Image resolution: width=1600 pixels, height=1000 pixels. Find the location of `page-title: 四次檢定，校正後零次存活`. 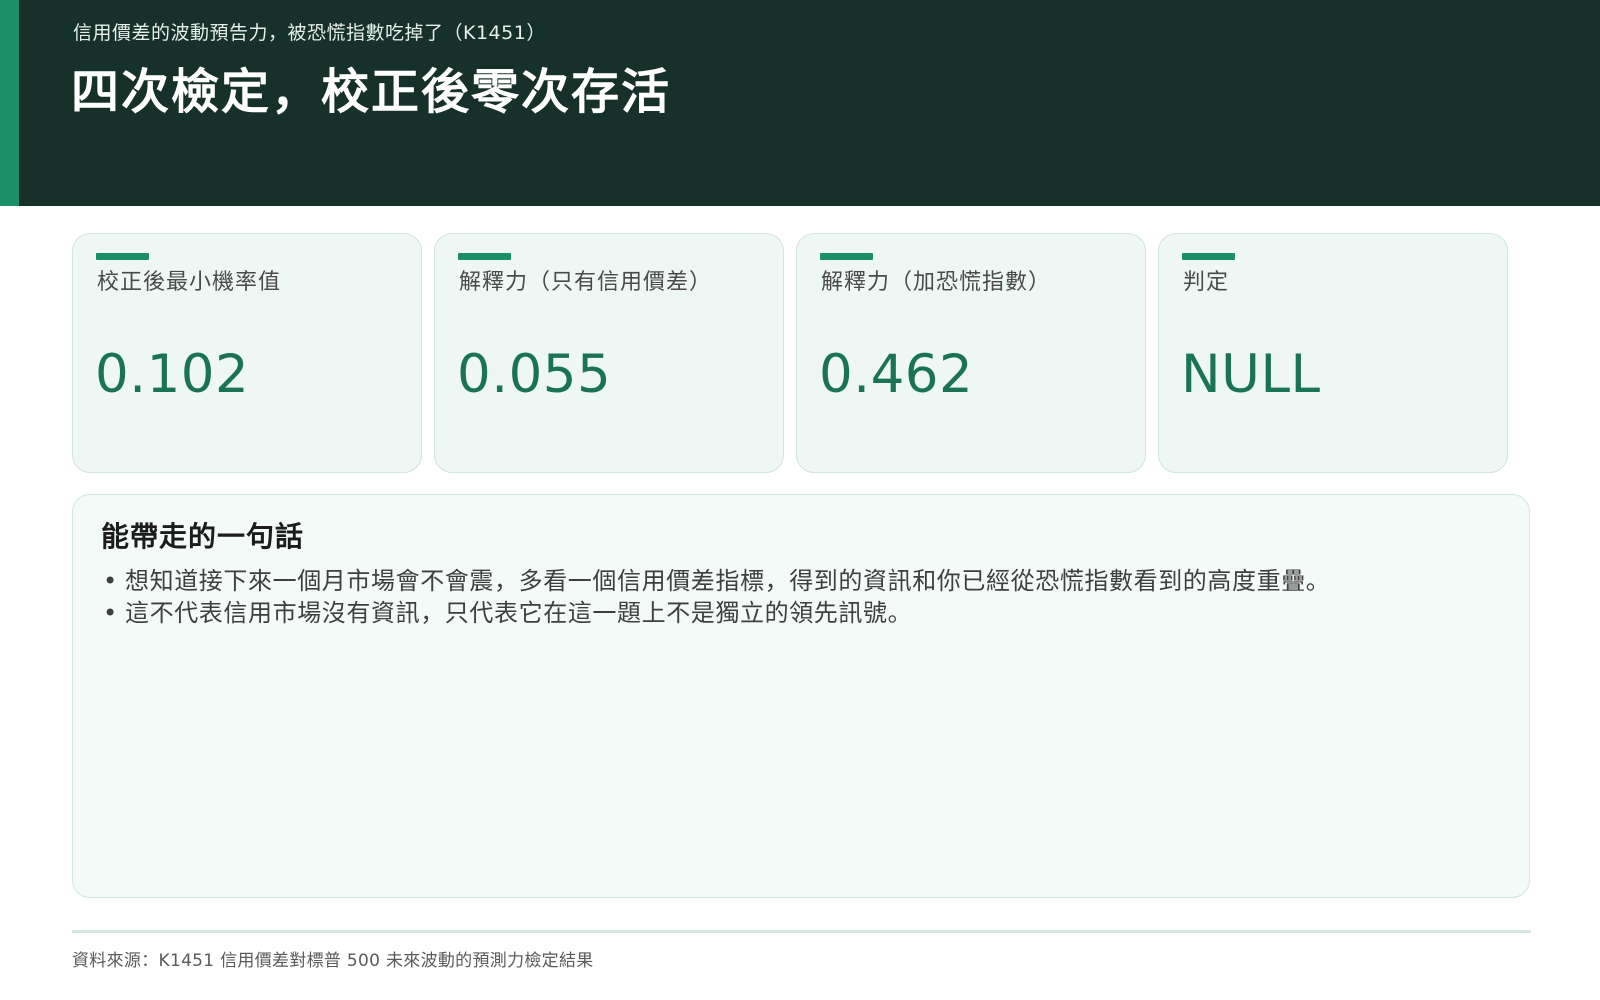

page-title: 四次檢定，校正後零次存活 is located at coordinates (371, 92).